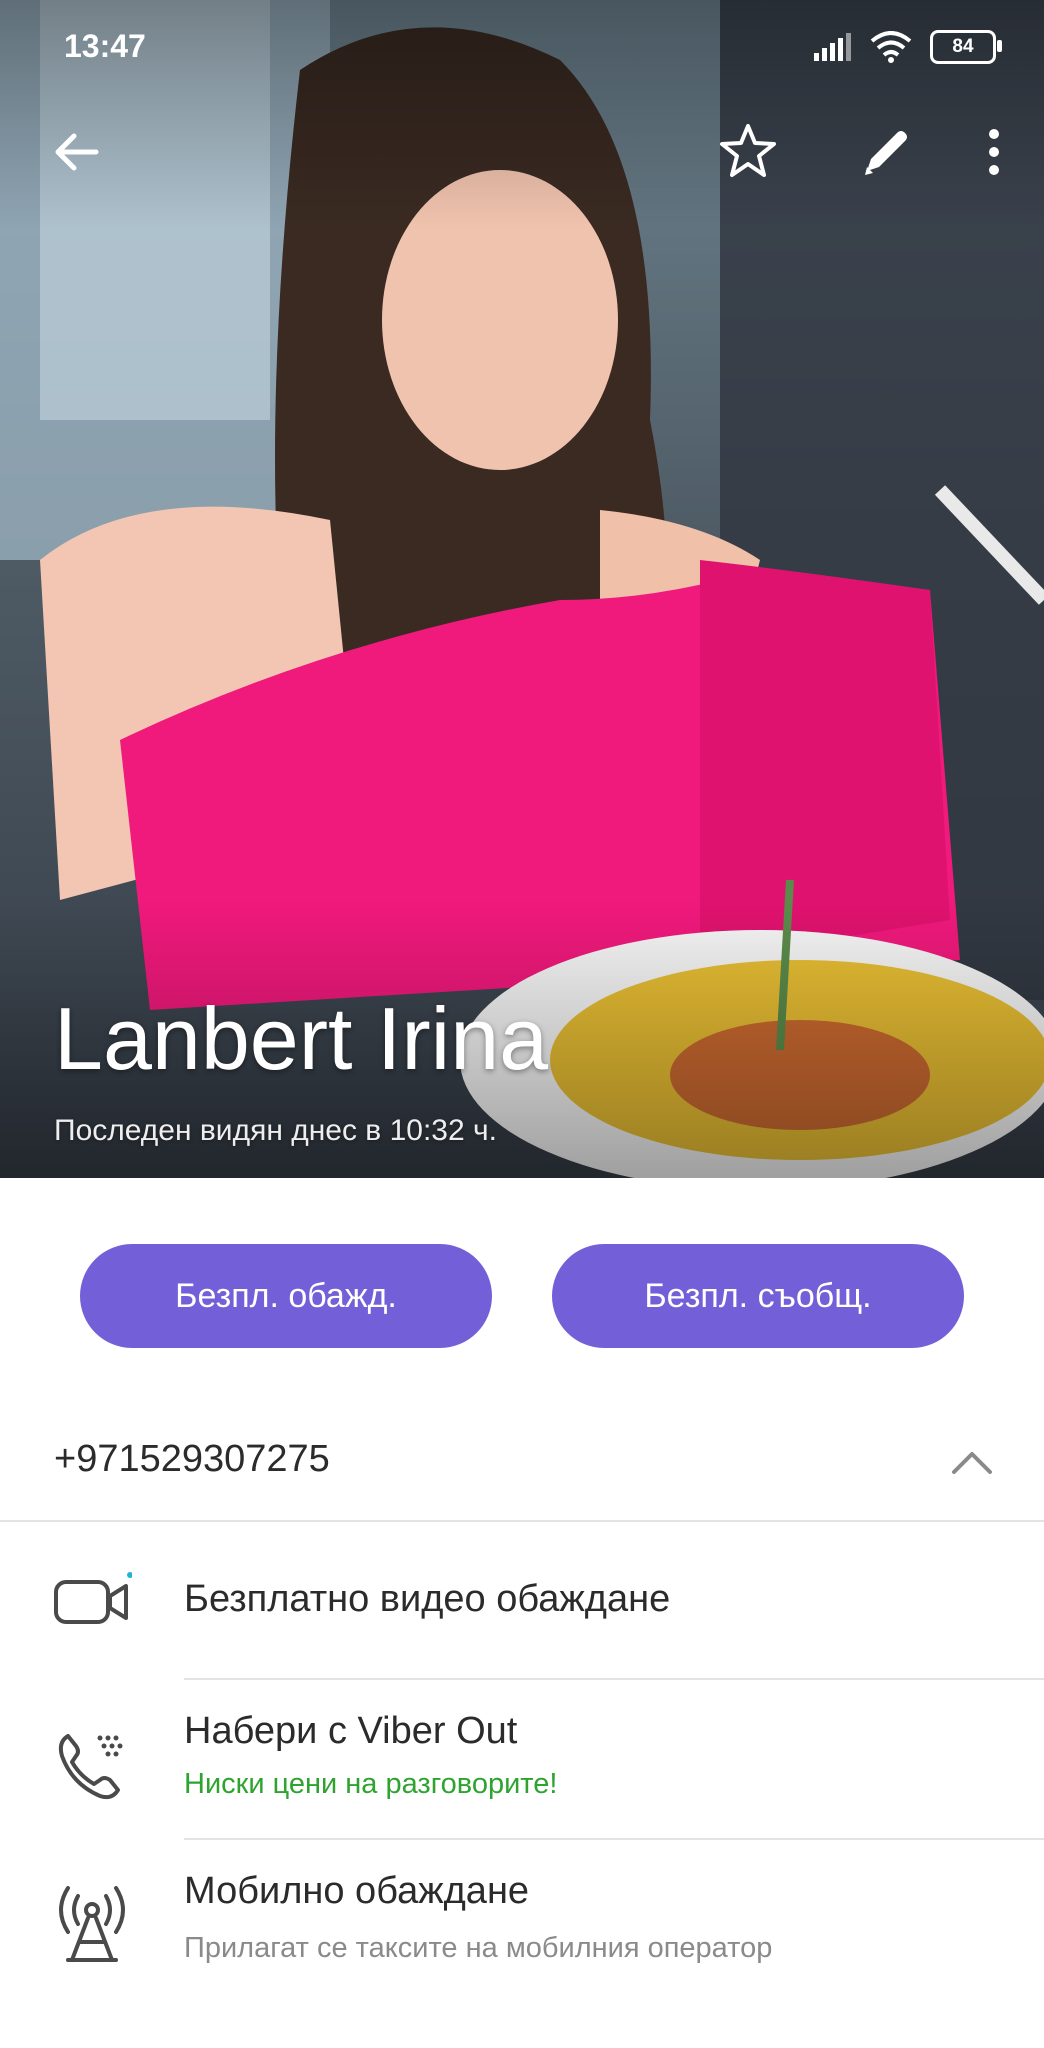 This screenshot has width=1044, height=2048. I want to click on free-call-button: Безпл. обажд., so click(286, 1296).